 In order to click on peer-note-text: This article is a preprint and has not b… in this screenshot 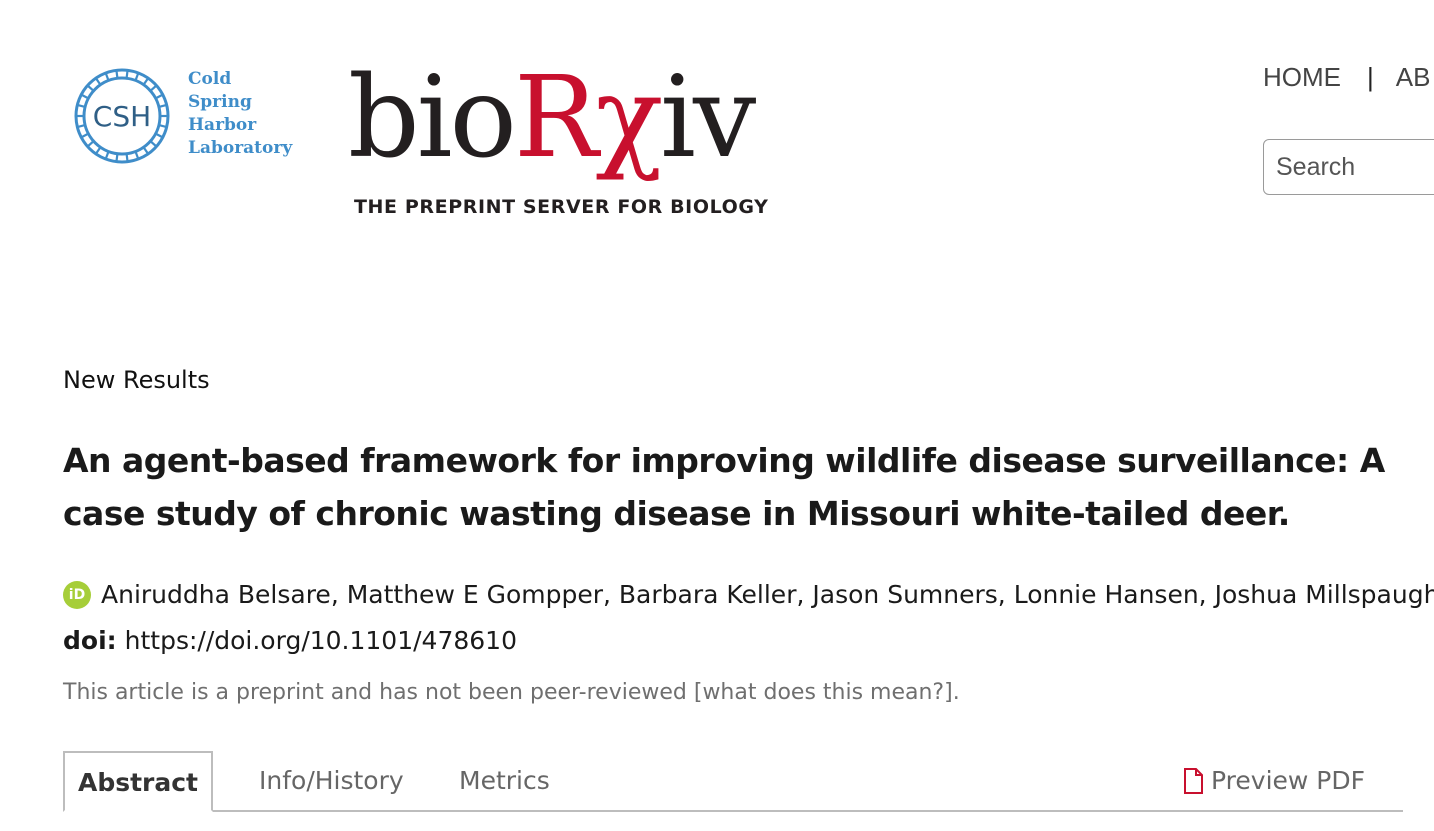, I will do `click(378, 692)`.